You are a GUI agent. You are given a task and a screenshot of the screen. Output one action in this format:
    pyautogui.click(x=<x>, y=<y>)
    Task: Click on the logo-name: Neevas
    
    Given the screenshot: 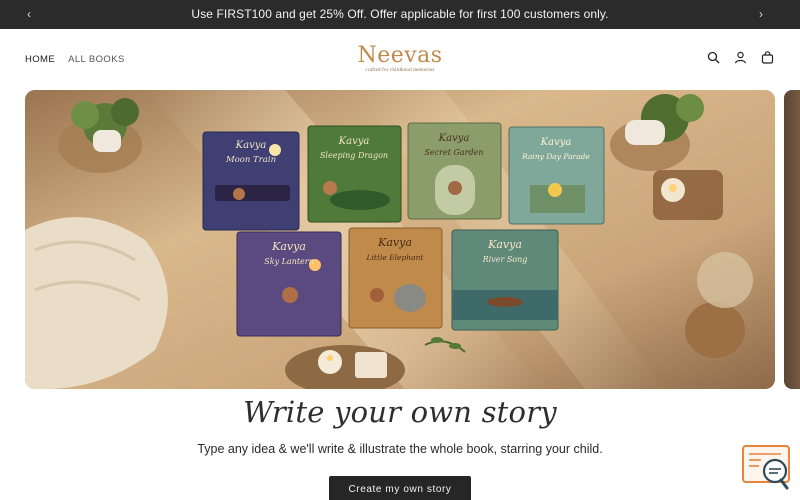 What is the action you would take?
    pyautogui.click(x=400, y=55)
    